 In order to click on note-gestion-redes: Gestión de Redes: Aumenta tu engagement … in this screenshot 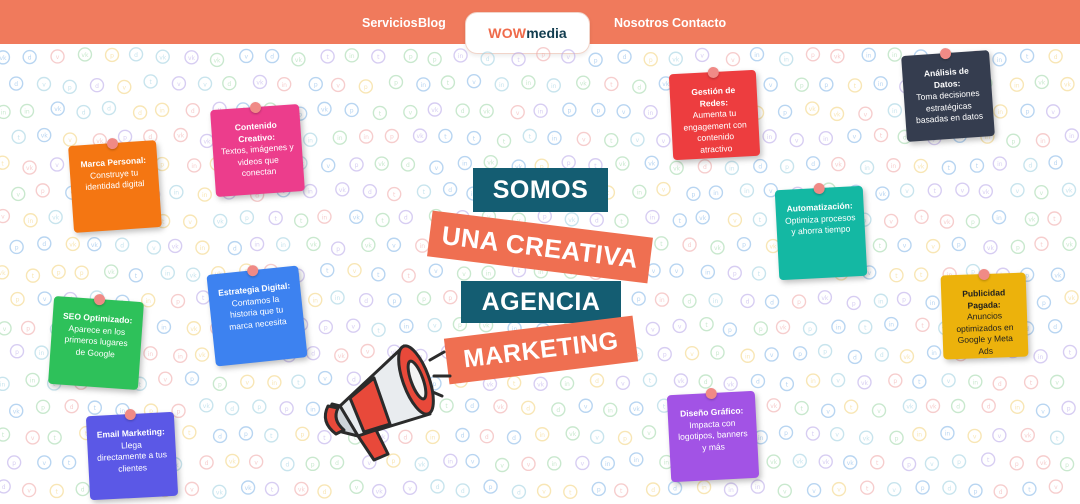, I will do `click(714, 113)`.